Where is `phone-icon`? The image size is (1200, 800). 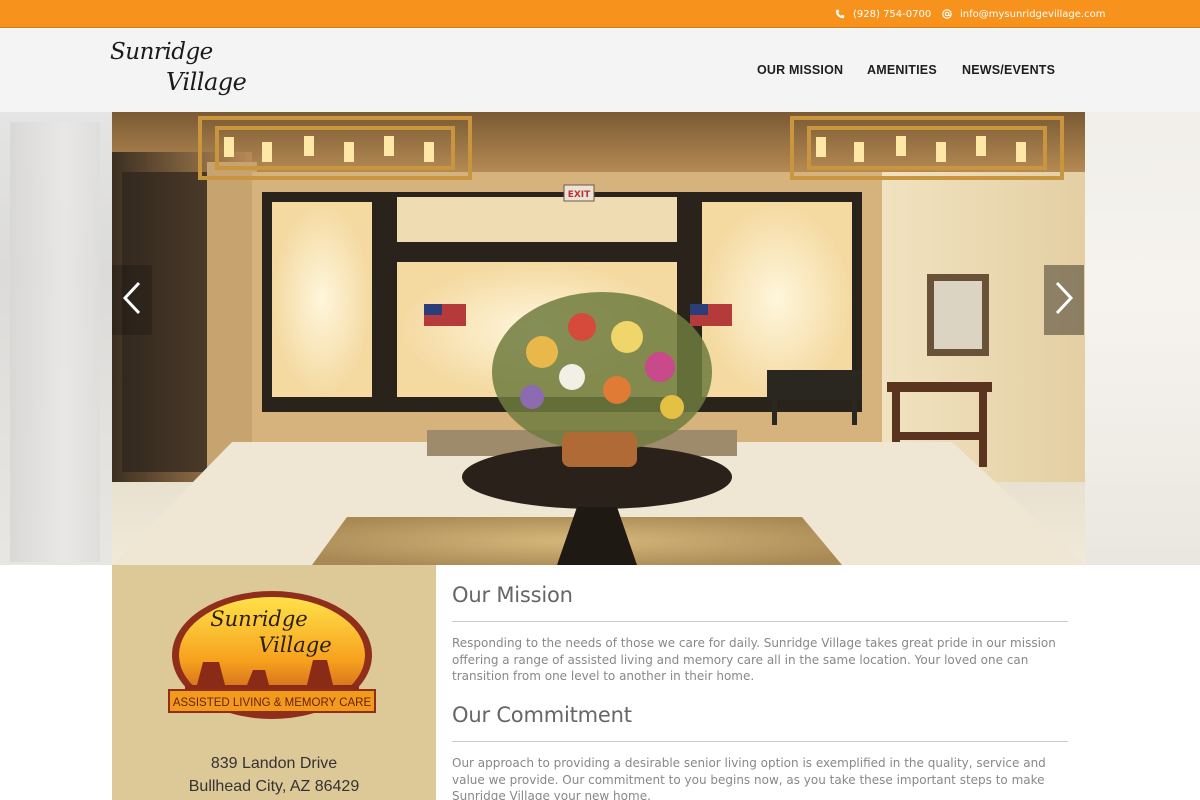 phone-icon is located at coordinates (840, 14).